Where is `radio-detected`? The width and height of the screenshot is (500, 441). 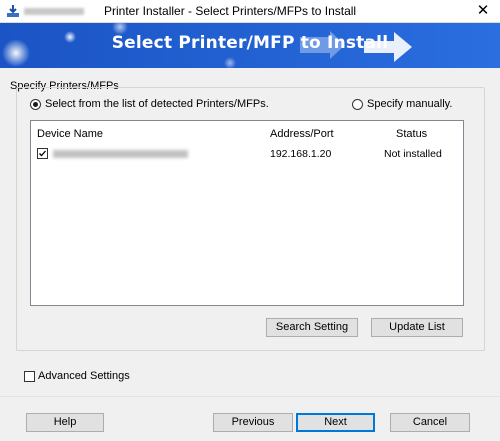
radio-detected is located at coordinates (35, 104).